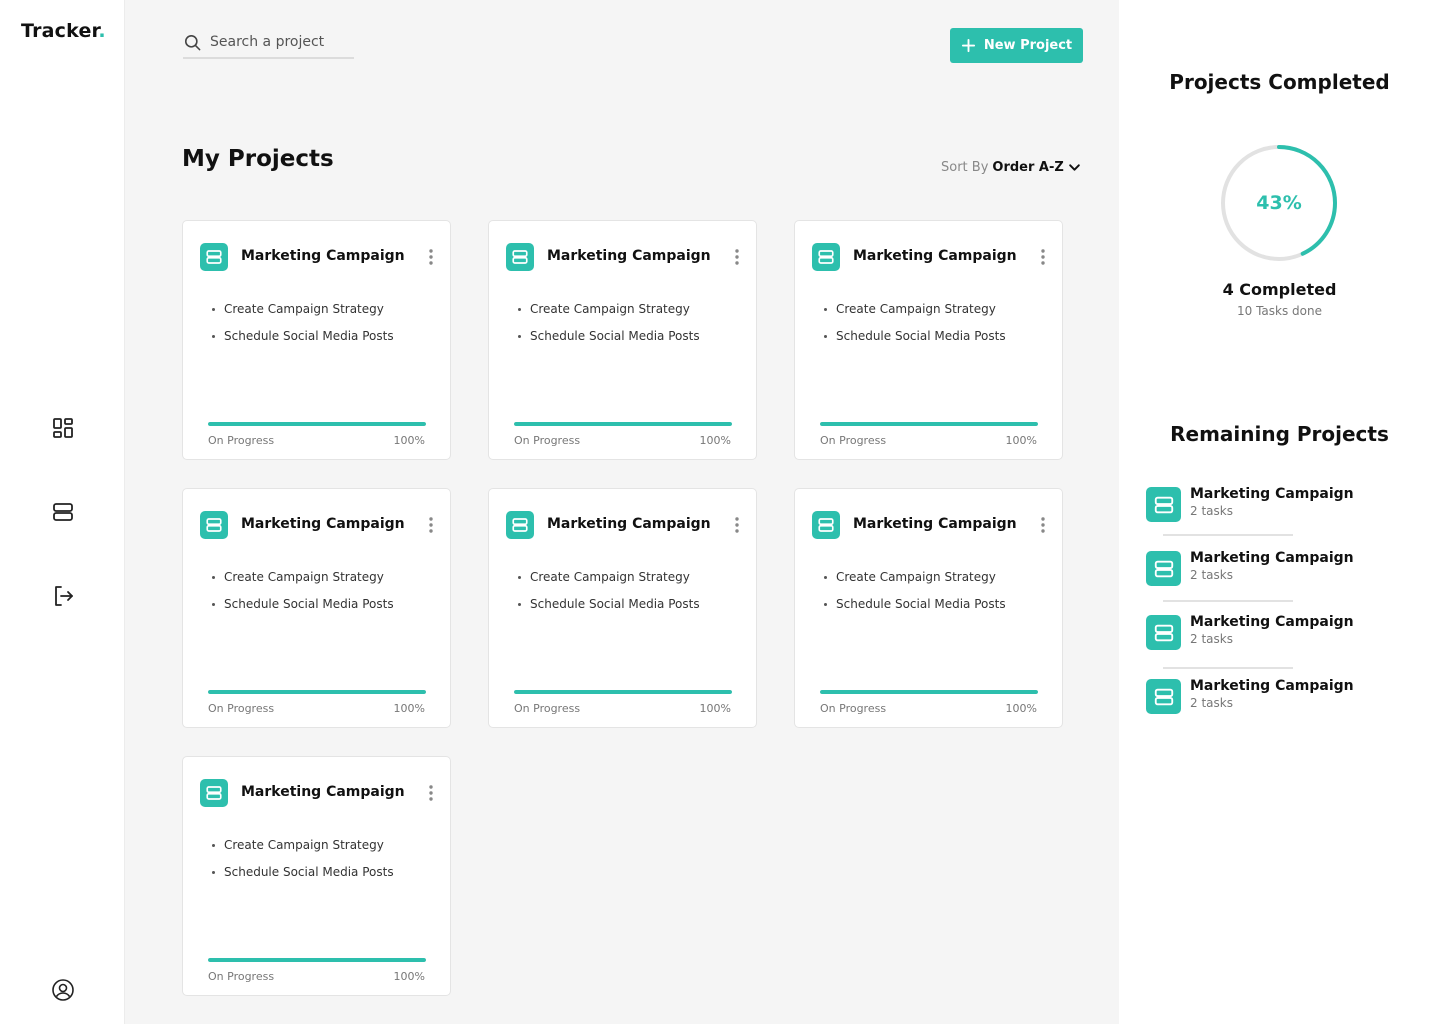 This screenshot has height=1024, width=1440. I want to click on chevron-down-icon, so click(1074, 167).